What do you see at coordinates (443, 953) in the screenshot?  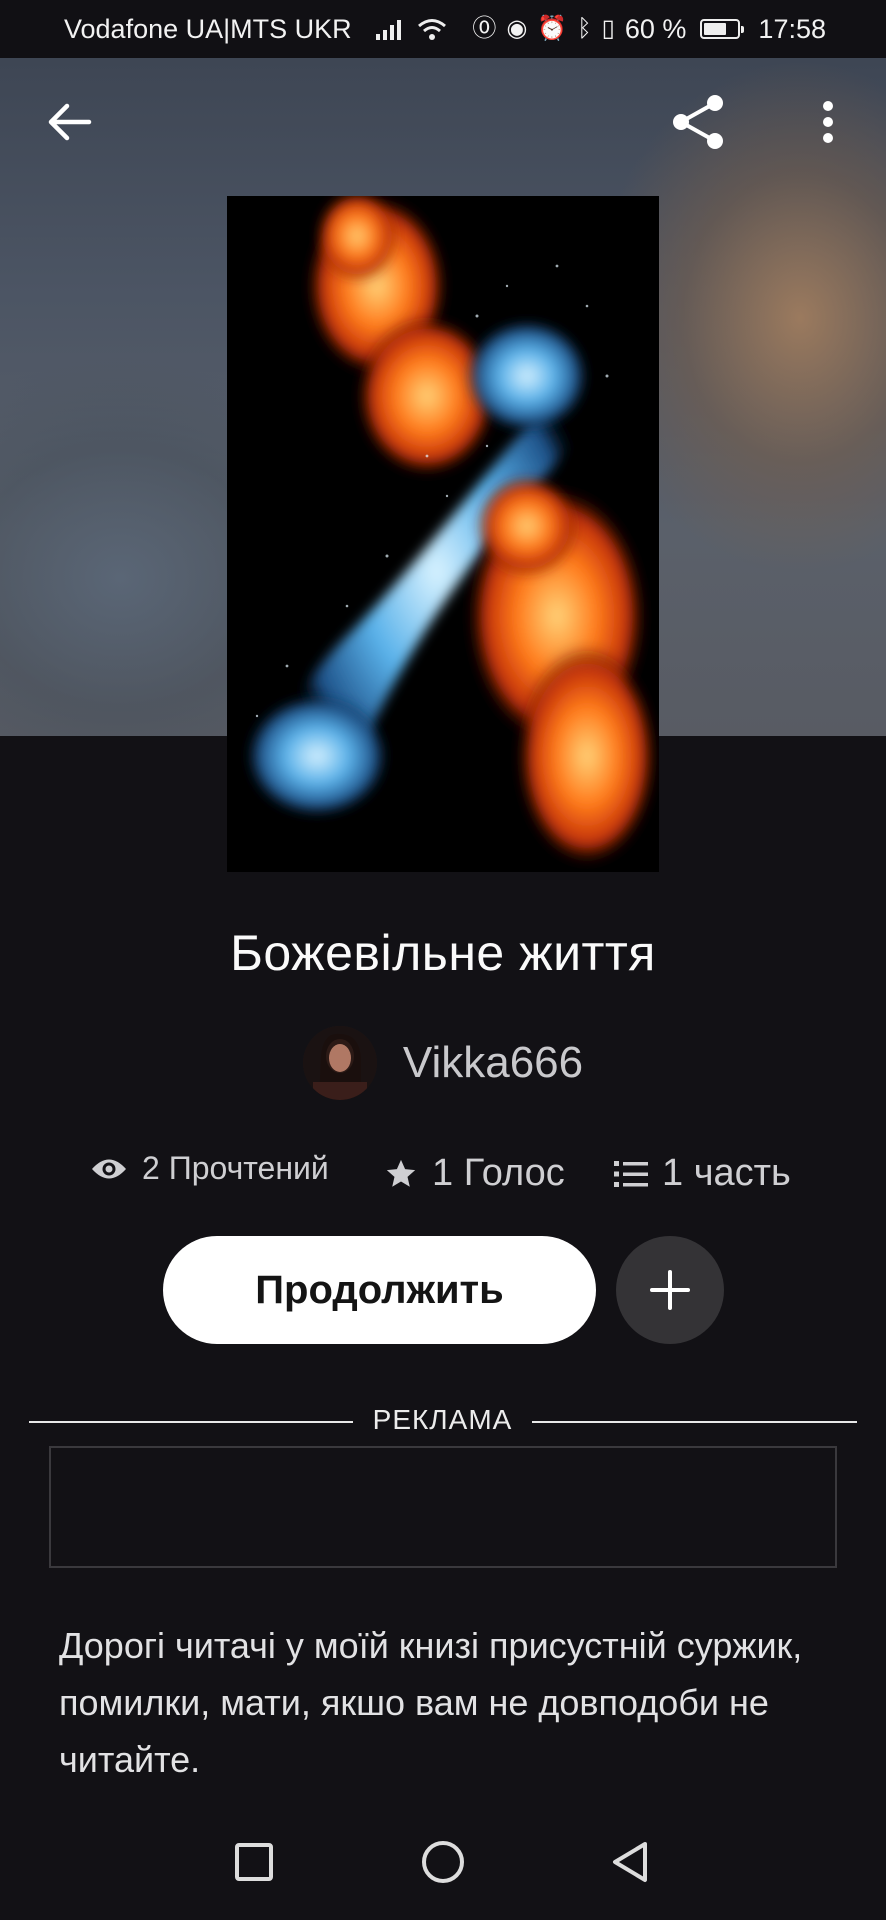 I see `story-title: Божевільне життя` at bounding box center [443, 953].